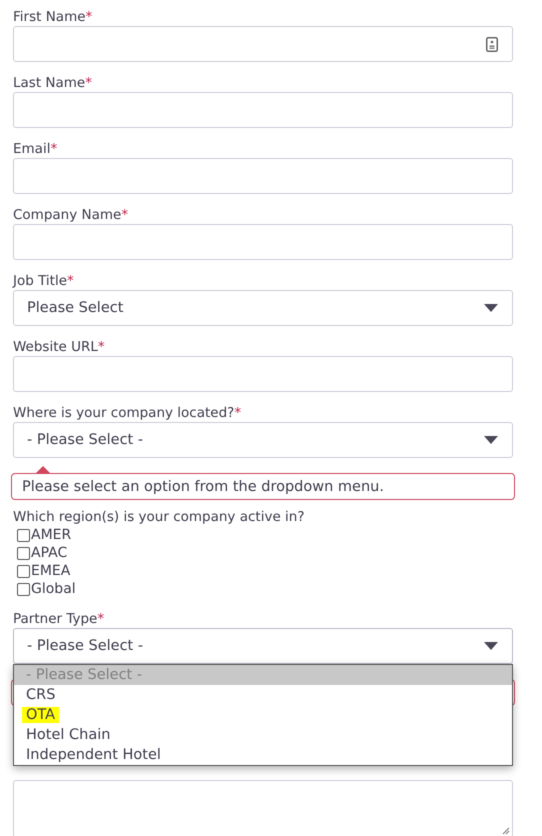 The image size is (542, 836). I want to click on field-label: Job Title*, so click(43, 281).